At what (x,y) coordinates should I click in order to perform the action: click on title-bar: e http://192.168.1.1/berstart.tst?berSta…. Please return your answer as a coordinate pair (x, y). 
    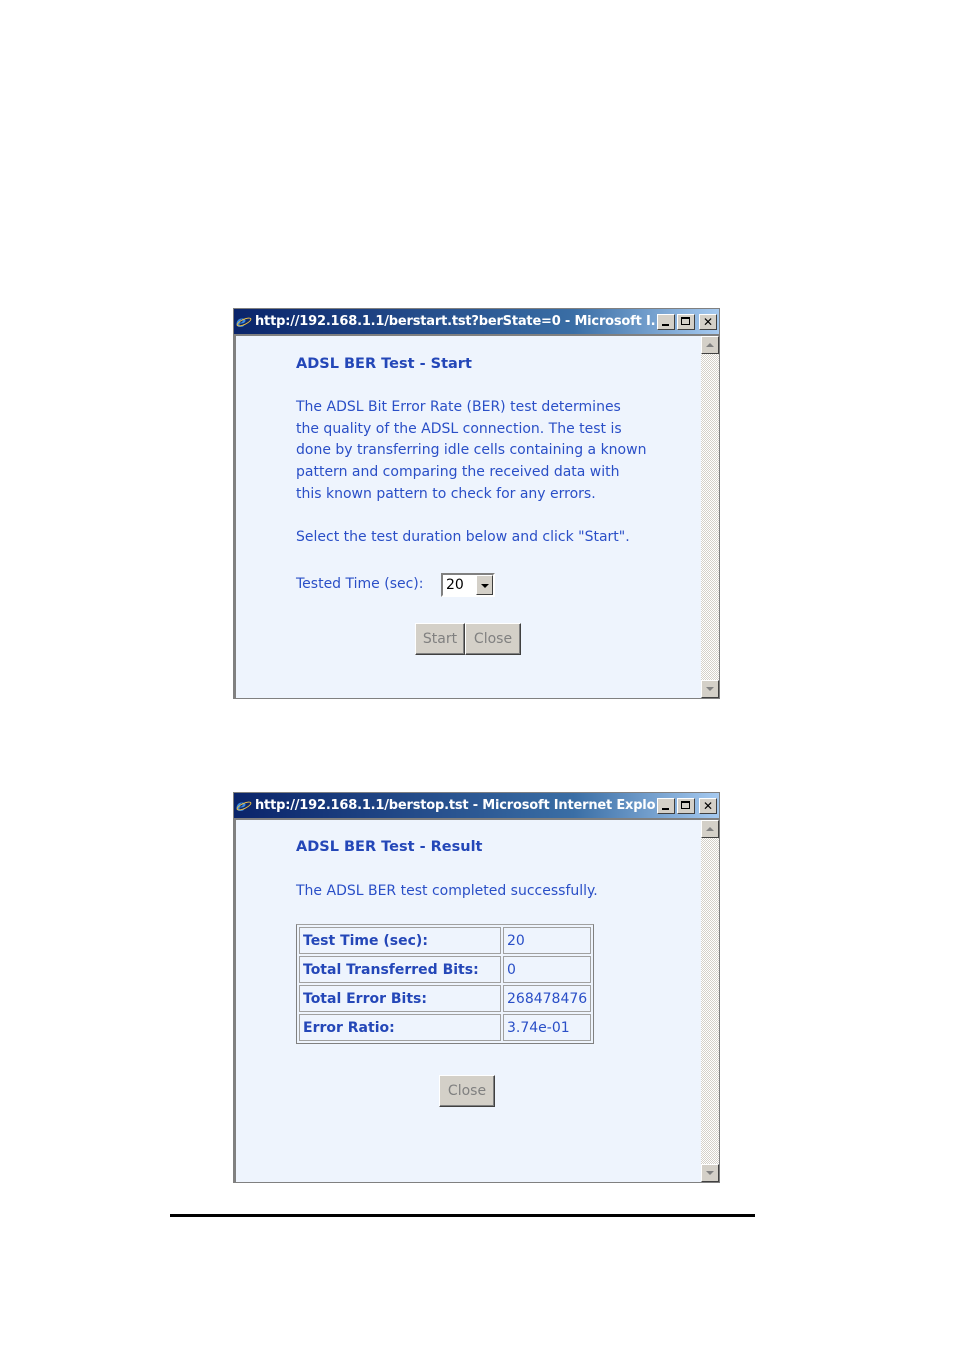
    Looking at the image, I should click on (476, 321).